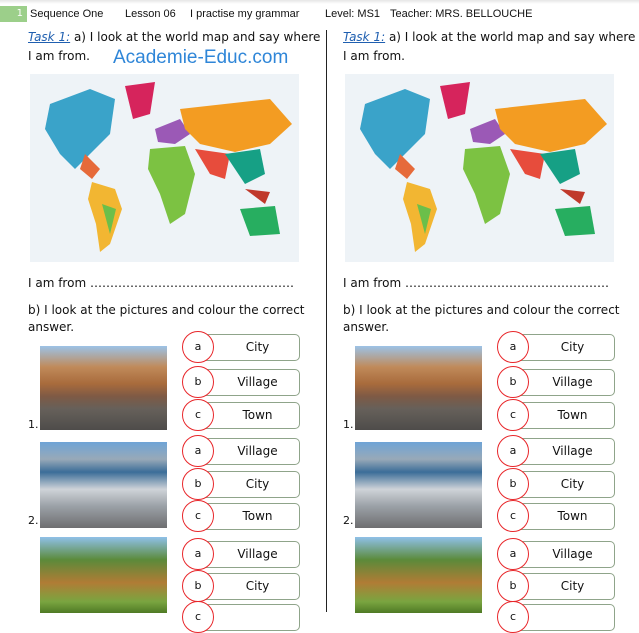 The height and width of the screenshot is (633, 639). I want to click on watermark: Academie-Educ.com, so click(201, 57).